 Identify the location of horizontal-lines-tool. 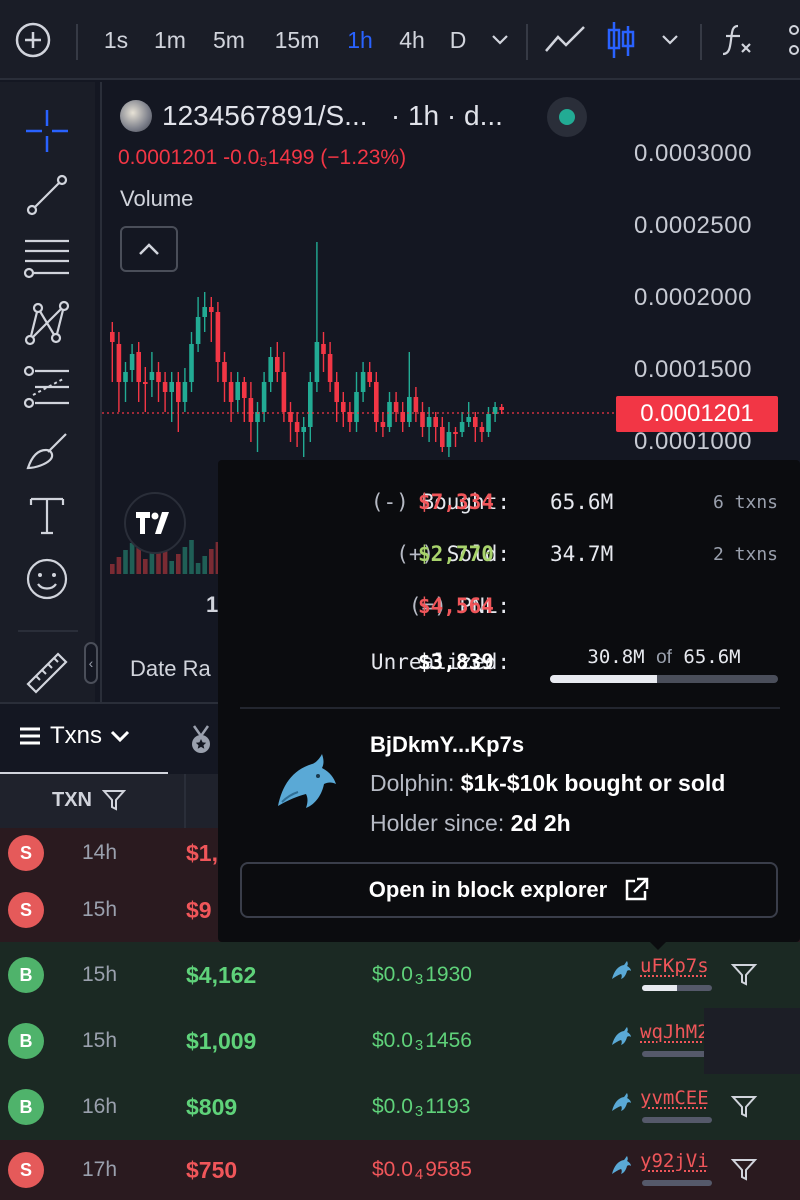
(47, 259).